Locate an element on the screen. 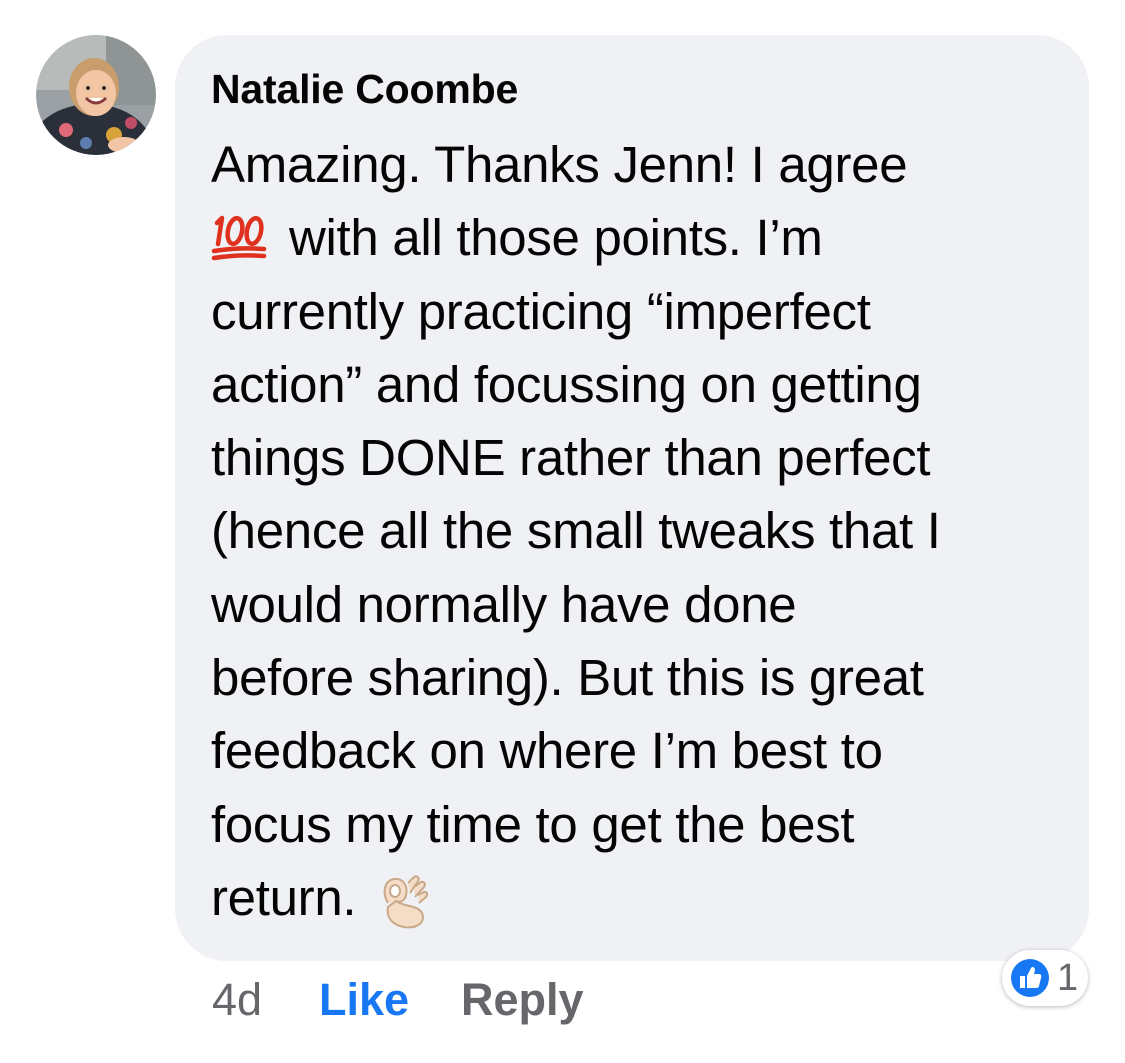  thumbs-up-icon is located at coordinates (1030, 978).